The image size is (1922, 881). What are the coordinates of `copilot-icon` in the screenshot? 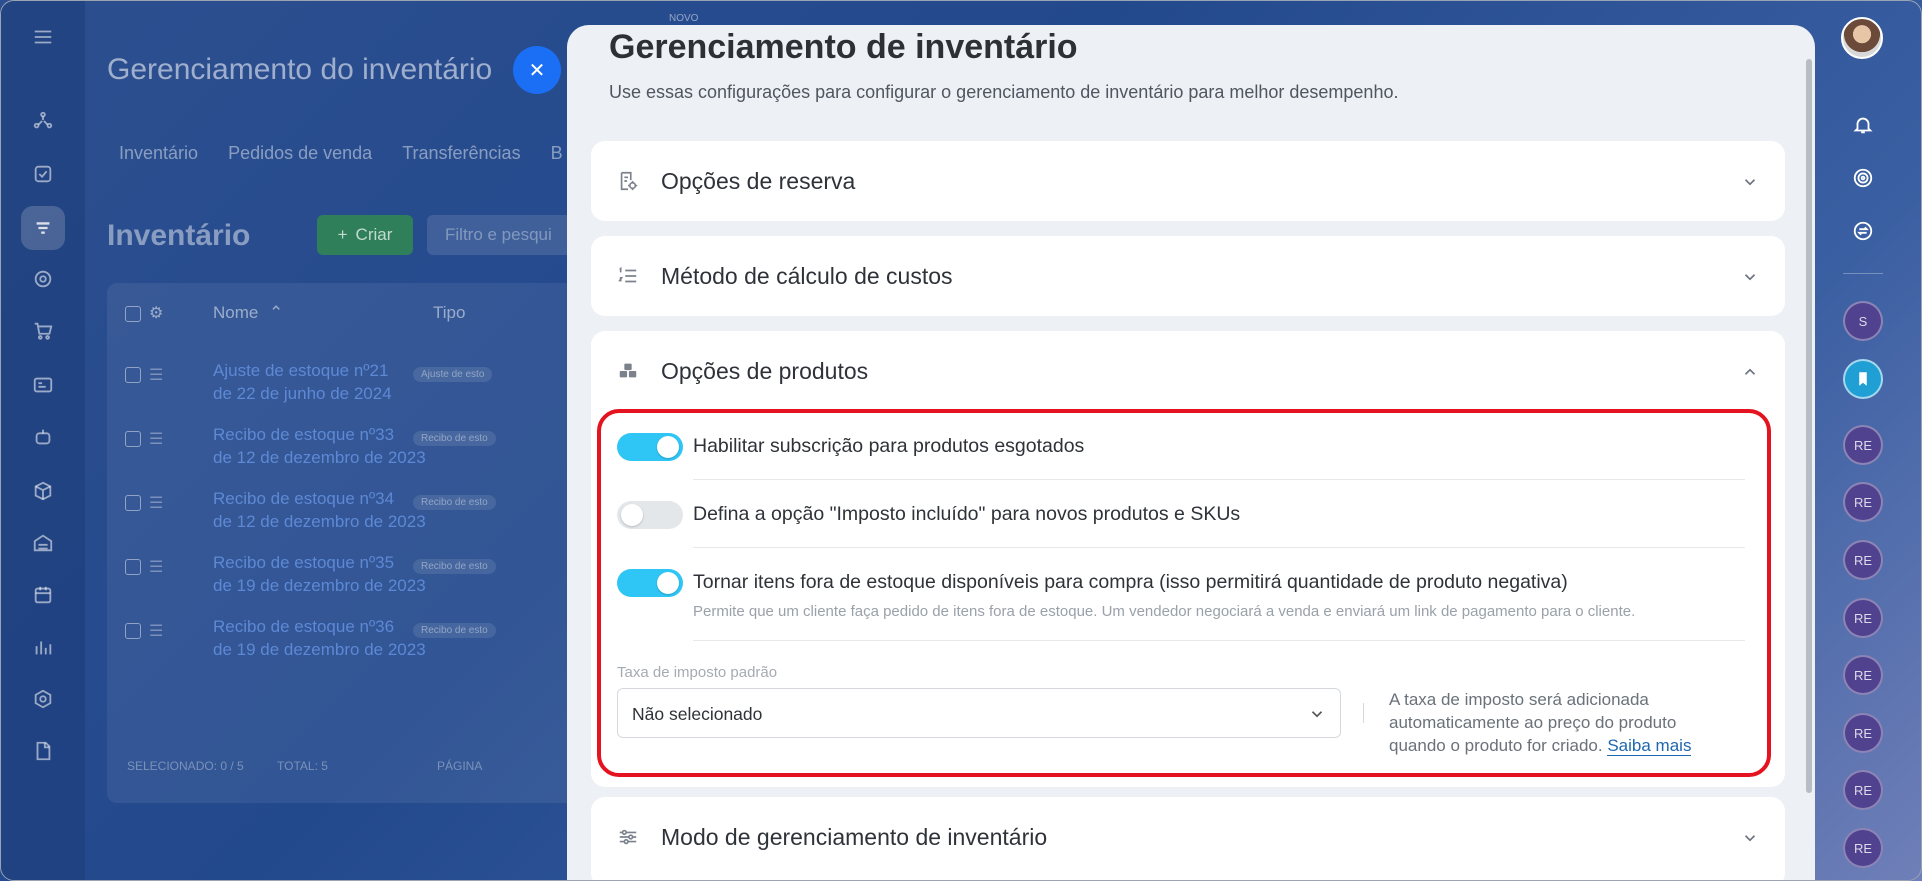 It's located at (1863, 178).